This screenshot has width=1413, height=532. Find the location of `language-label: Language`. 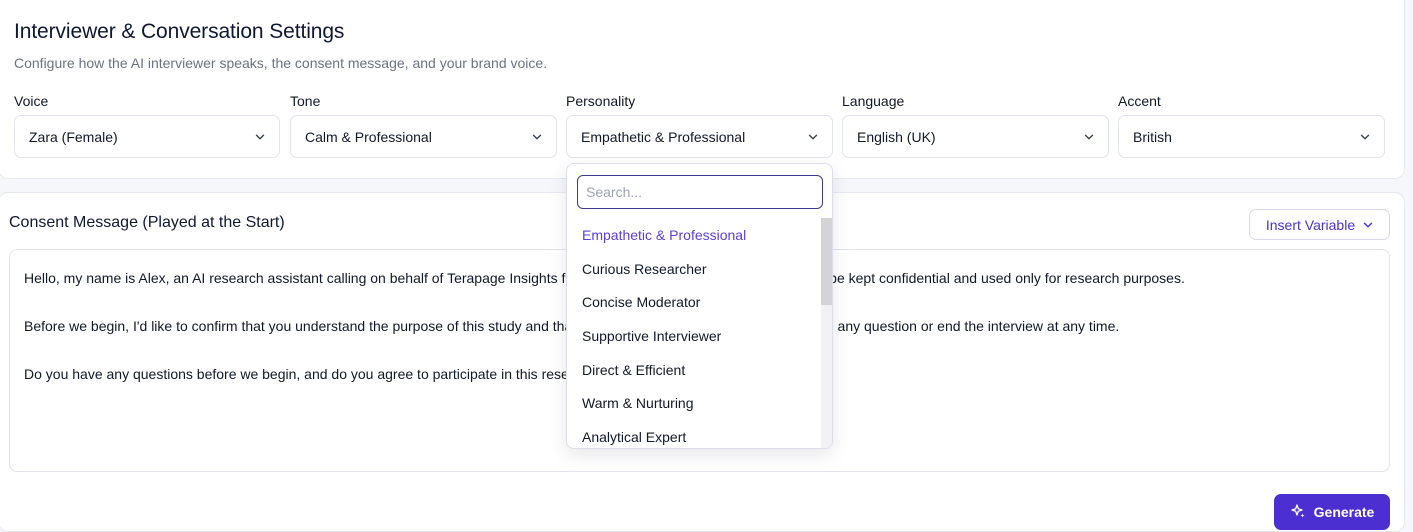

language-label: Language is located at coordinates (873, 101).